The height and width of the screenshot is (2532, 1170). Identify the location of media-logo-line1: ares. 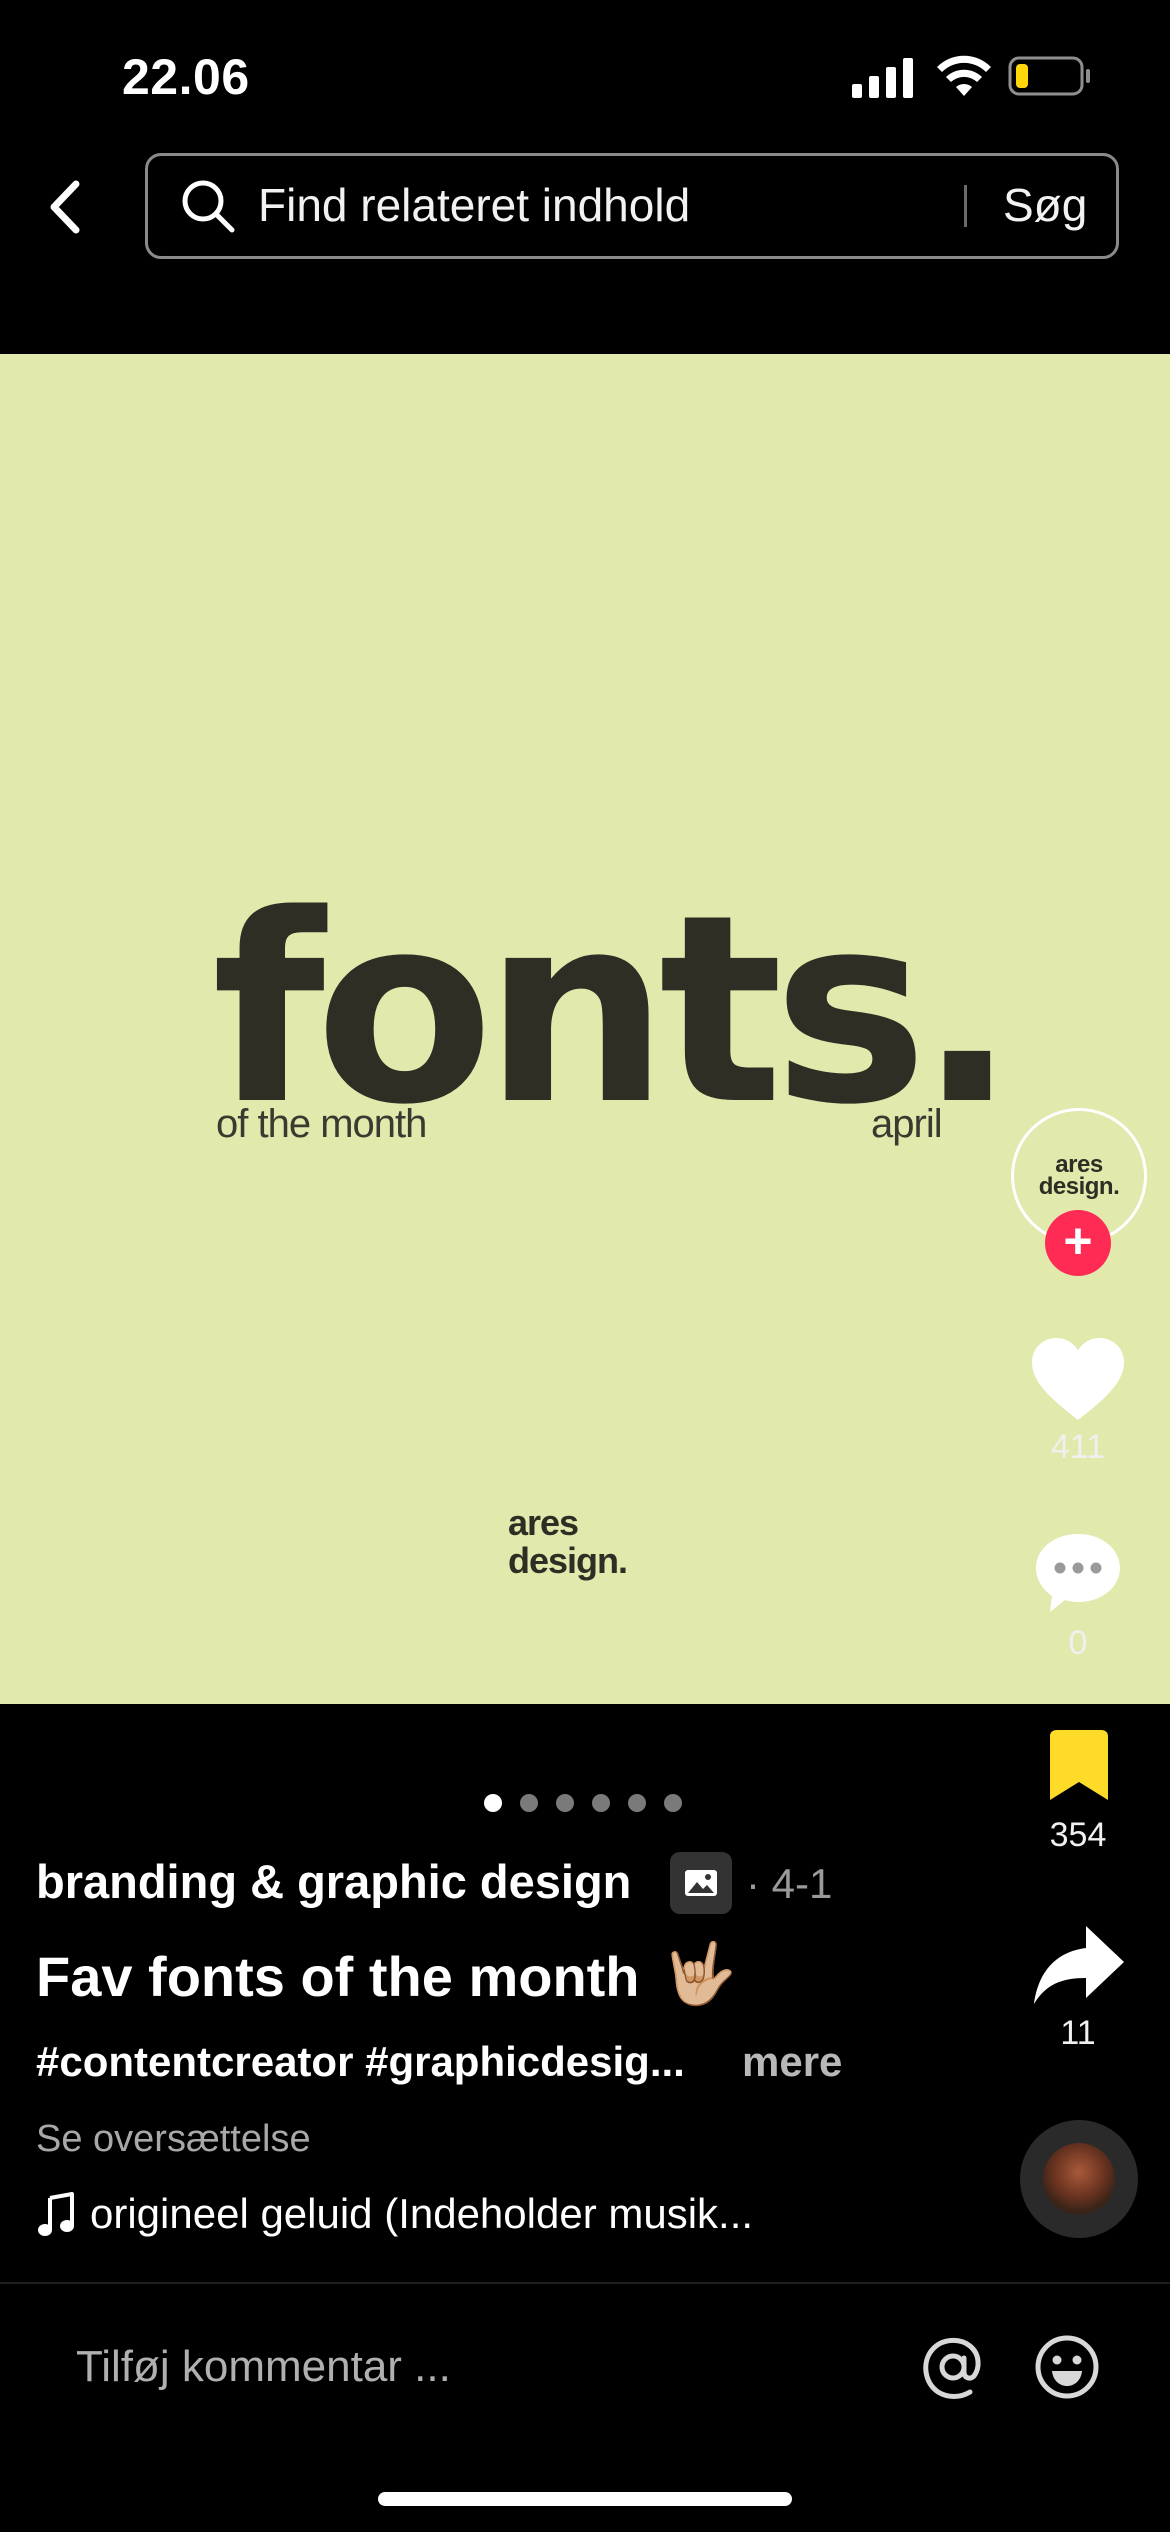
(543, 1522).